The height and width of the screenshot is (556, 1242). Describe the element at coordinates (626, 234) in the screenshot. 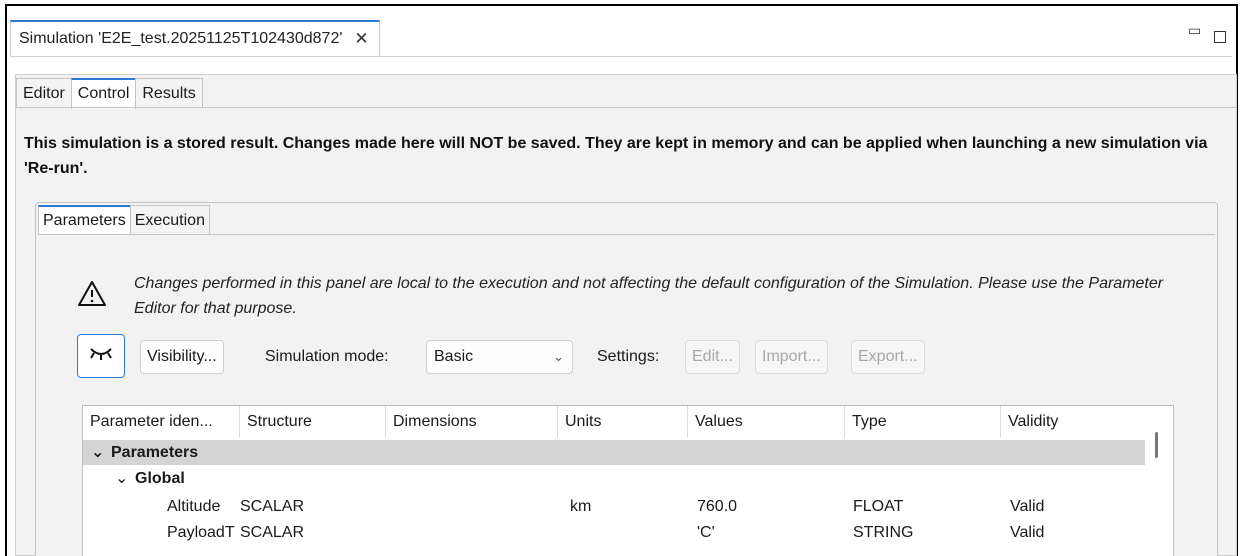

I see `inner-tab-divider` at that location.